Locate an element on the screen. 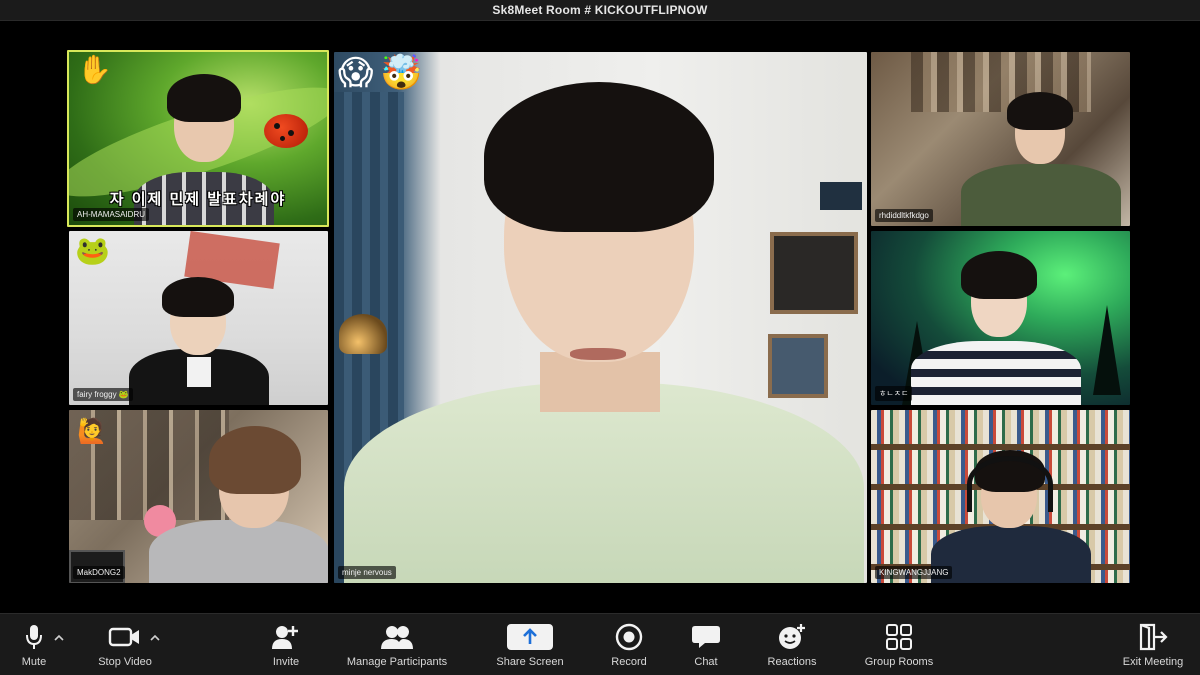  video-tile-fairy-froggy: 🐸 fairy froggy 🐸 is located at coordinates (198, 318).